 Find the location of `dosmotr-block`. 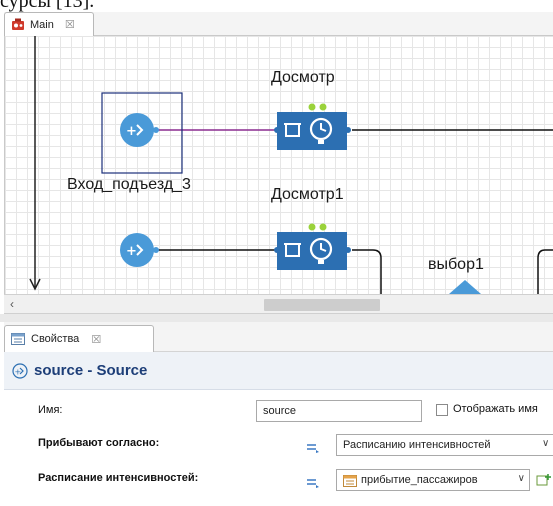

dosmotr-block is located at coordinates (312, 127).